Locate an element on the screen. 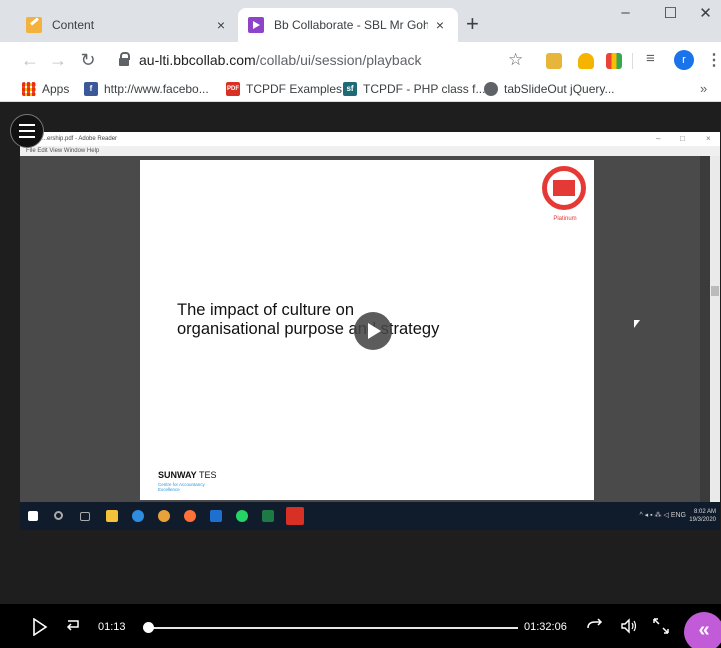  collaborate-favicon-icon is located at coordinates (256, 25).